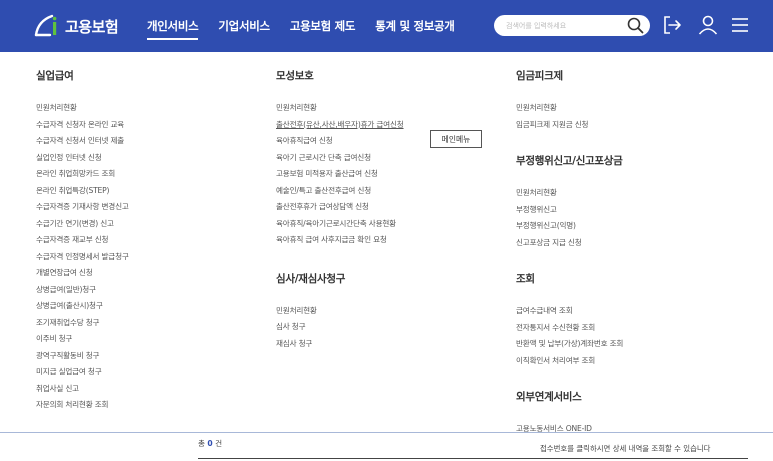 Image resolution: width=773 pixels, height=461 pixels. I want to click on main-nav: 개인서비스 기업서비스 고용보험 제도 통계 및 정보공개, so click(311, 26).